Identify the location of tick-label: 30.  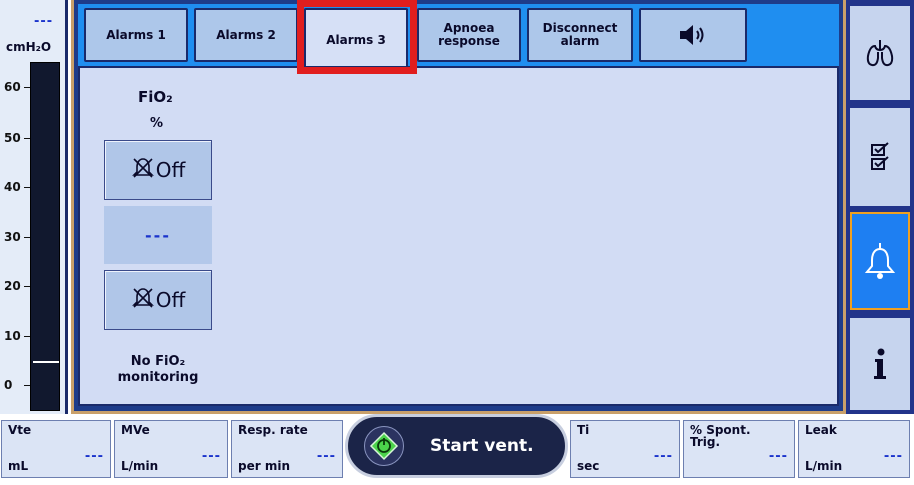
(17, 237).